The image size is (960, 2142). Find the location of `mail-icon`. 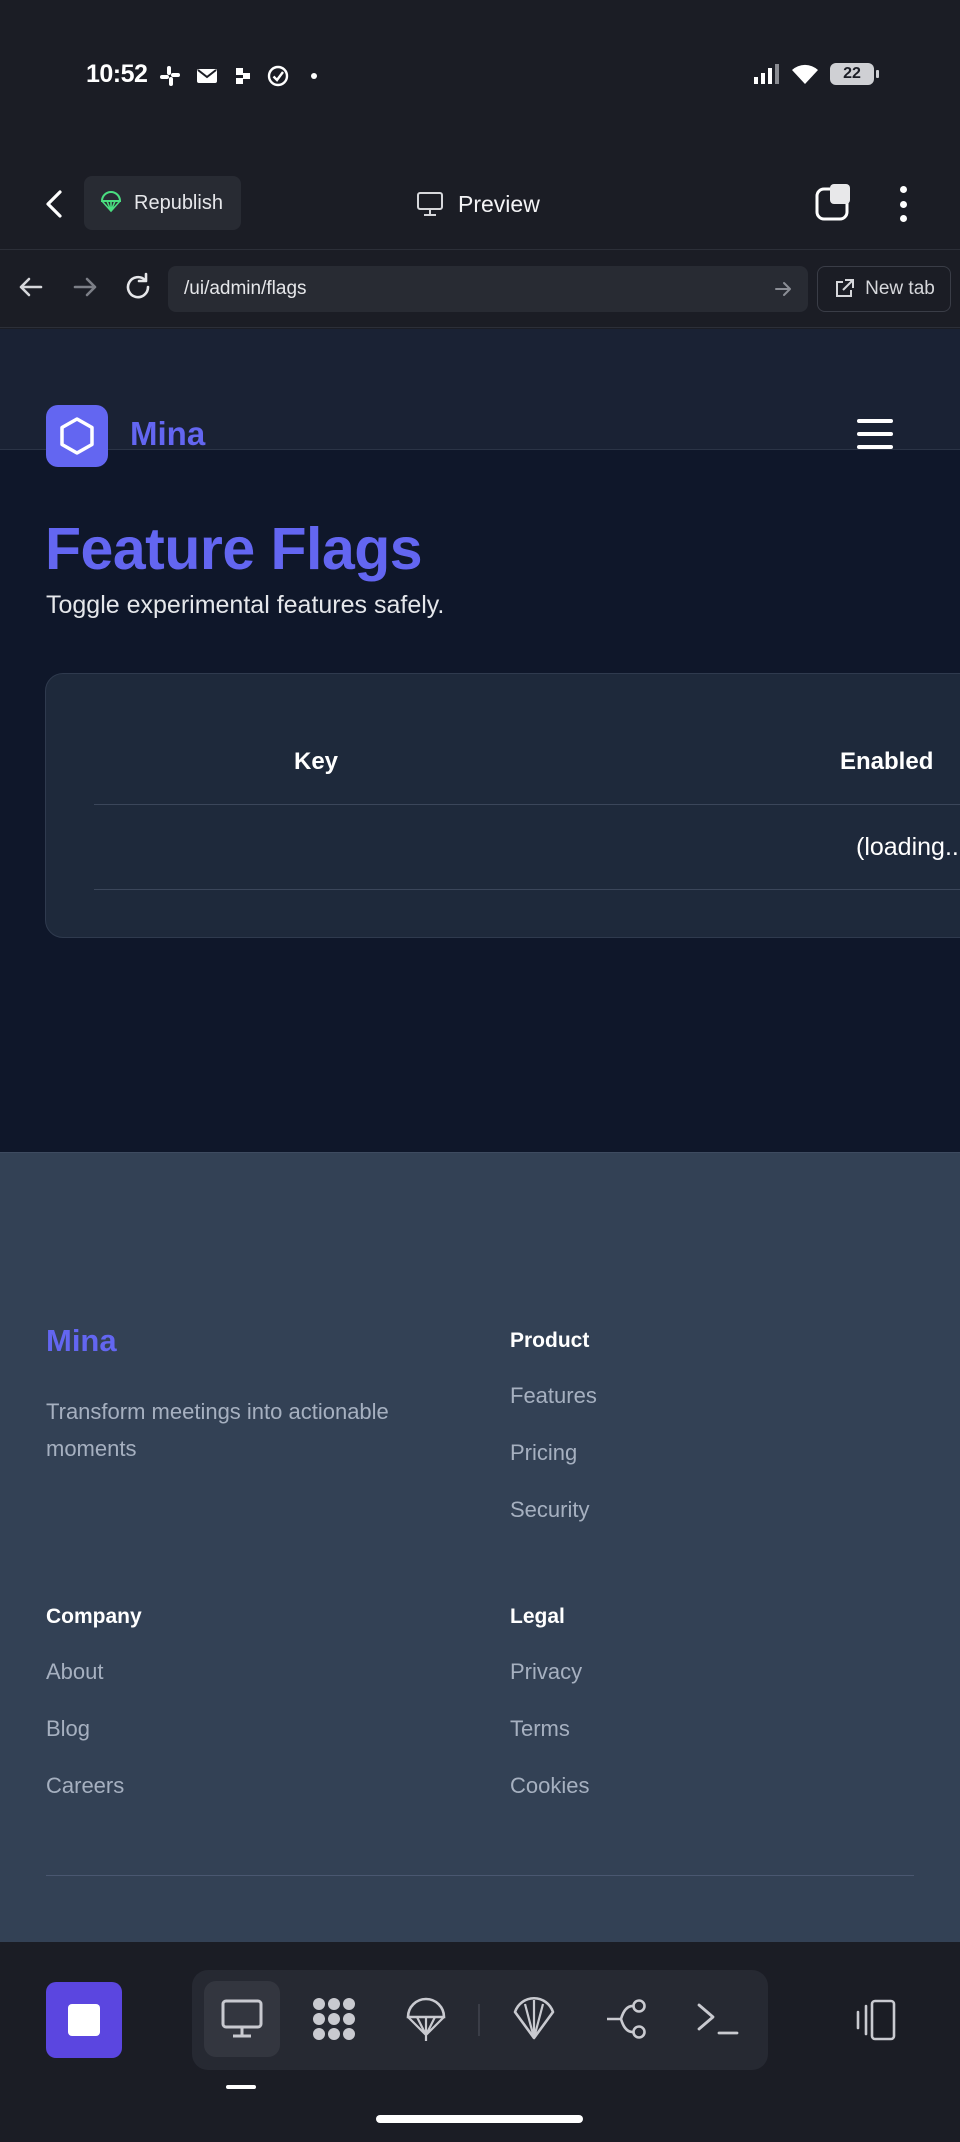

mail-icon is located at coordinates (207, 76).